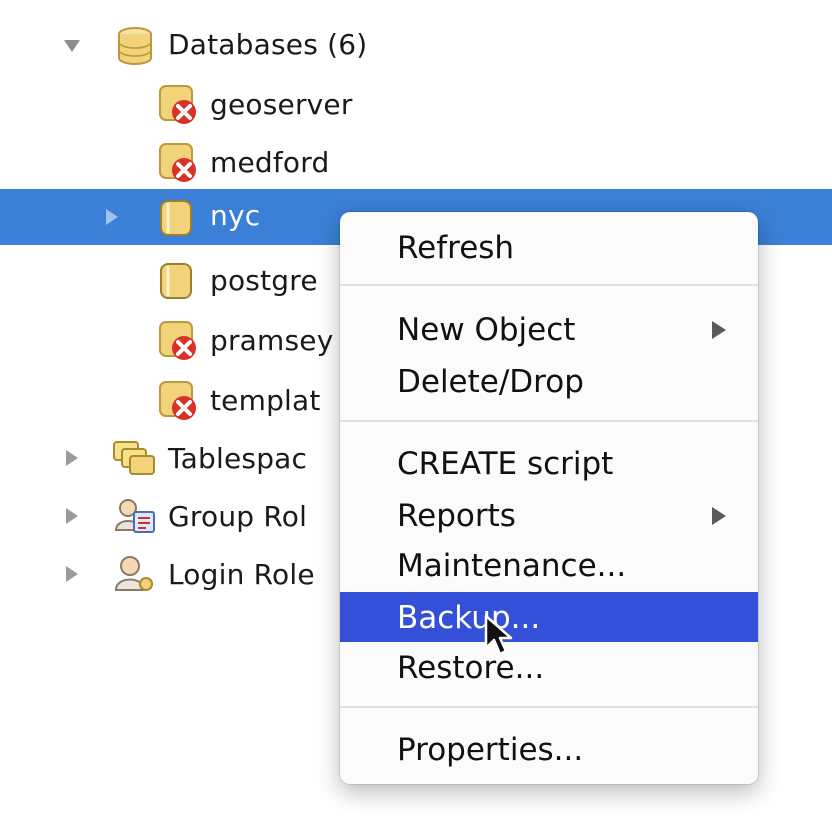 This screenshot has width=832, height=825. I want to click on menu-item-new-object: New Object, so click(549, 329).